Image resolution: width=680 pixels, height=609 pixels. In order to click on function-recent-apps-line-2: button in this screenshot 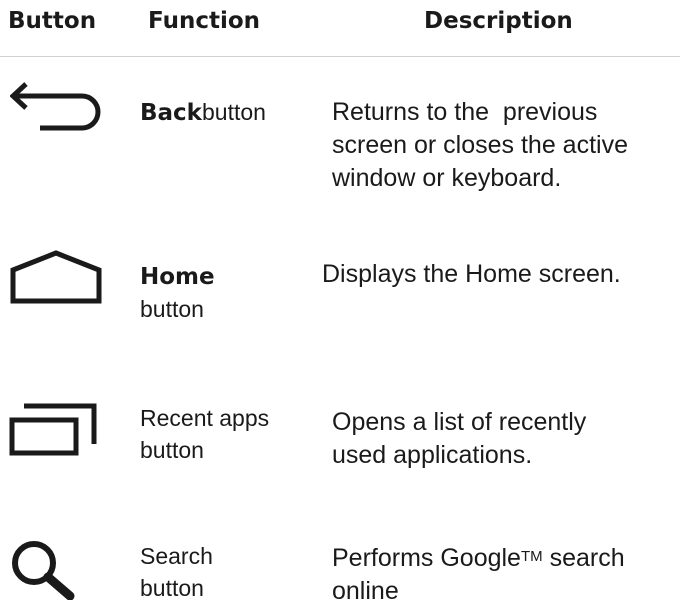, I will do `click(172, 450)`.